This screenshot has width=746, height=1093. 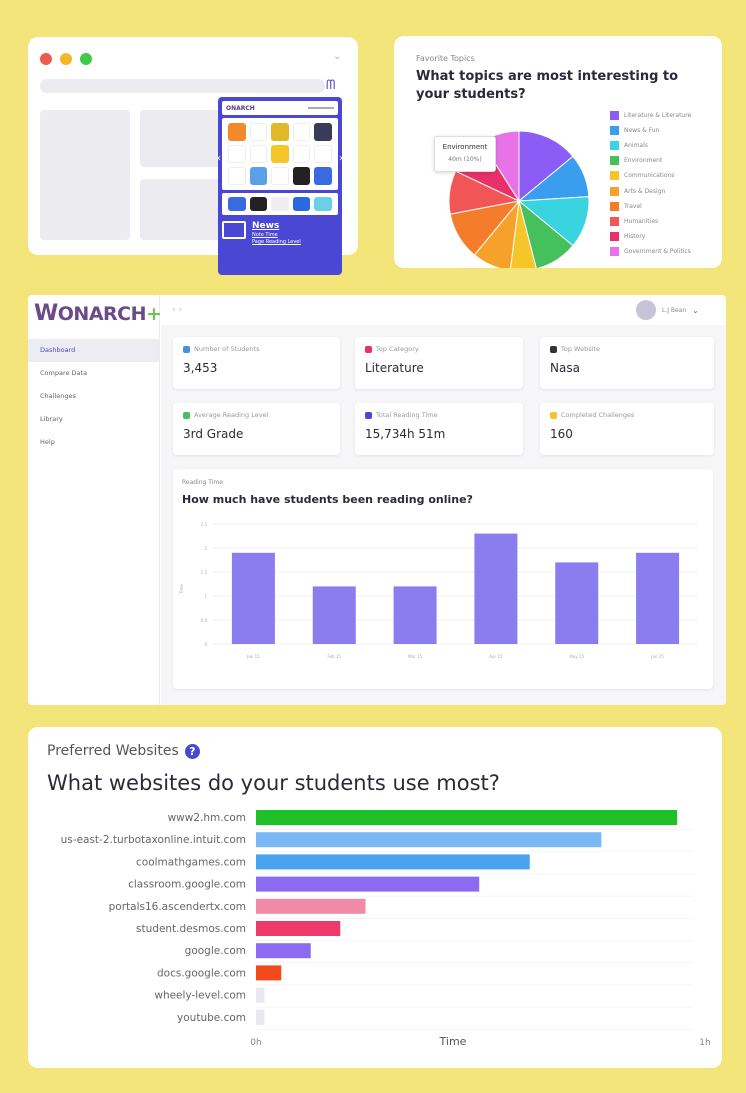 I want to click on stat-label: Completed Challenges, so click(x=627, y=415).